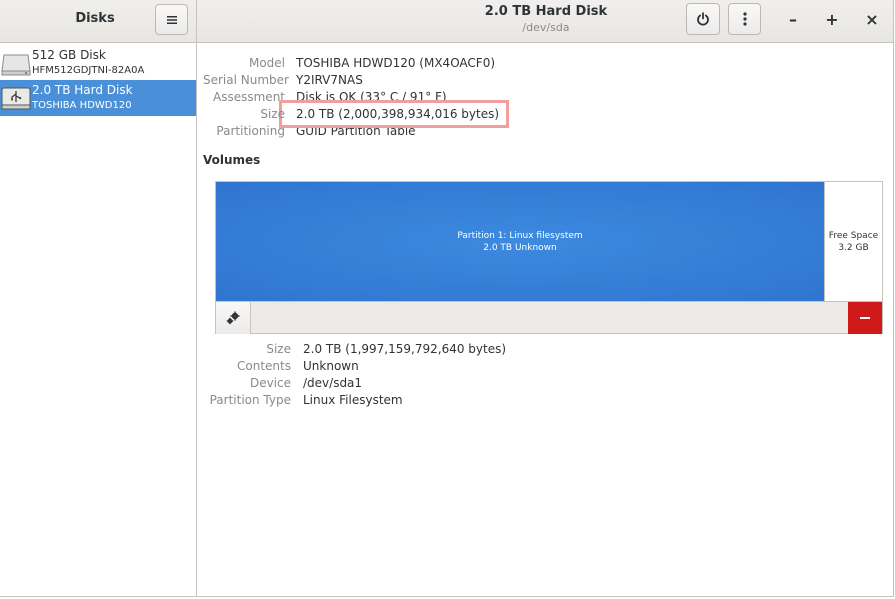  What do you see at coordinates (82, 105) in the screenshot?
I see `sidebar-item-model: TOSHIBA HDWD120` at bounding box center [82, 105].